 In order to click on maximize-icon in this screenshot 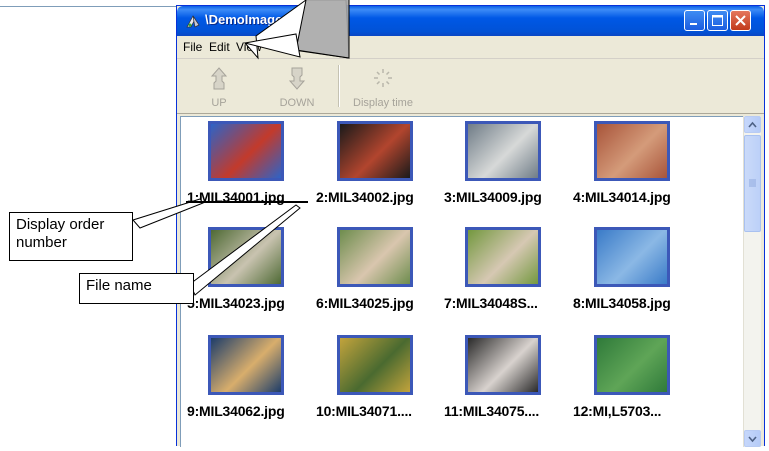, I will do `click(717, 20)`.